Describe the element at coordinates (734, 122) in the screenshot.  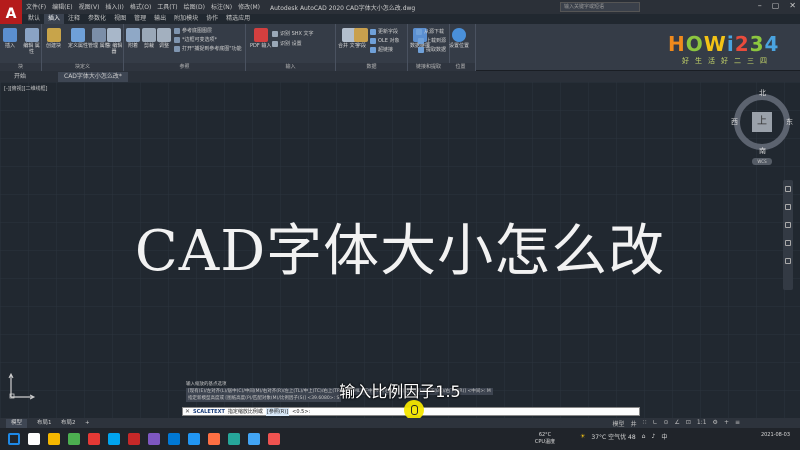
I see `compass-west: 西` at that location.